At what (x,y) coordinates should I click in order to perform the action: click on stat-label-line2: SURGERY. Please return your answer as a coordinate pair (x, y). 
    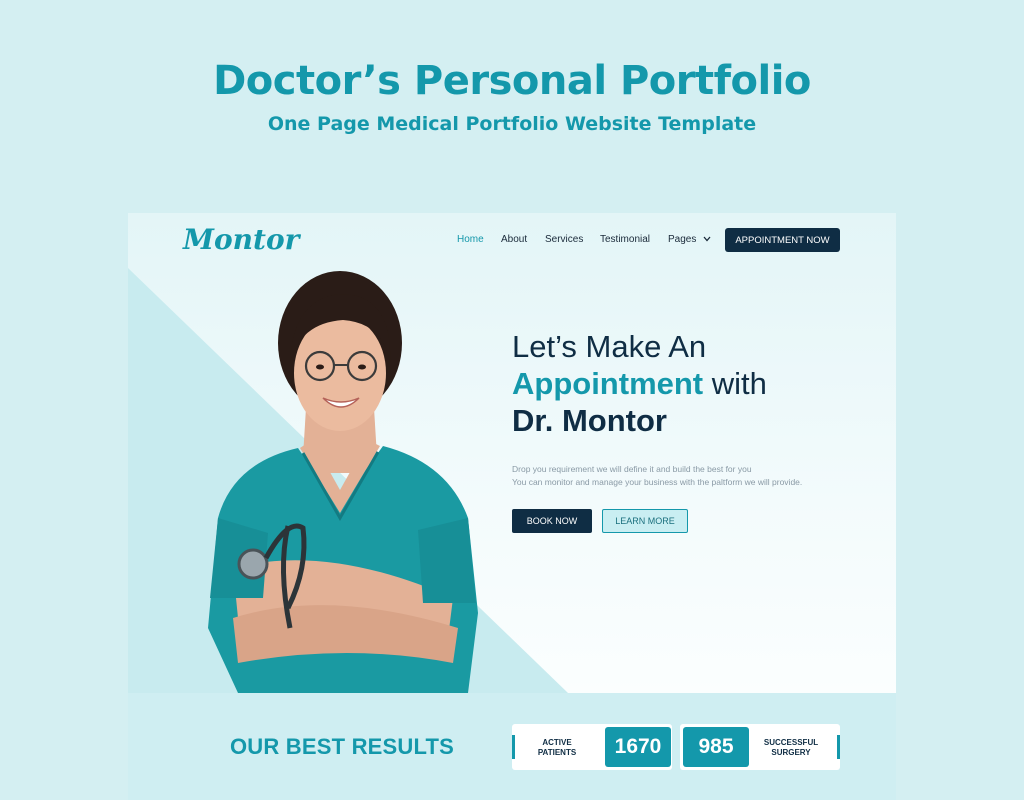
    Looking at the image, I should click on (791, 752).